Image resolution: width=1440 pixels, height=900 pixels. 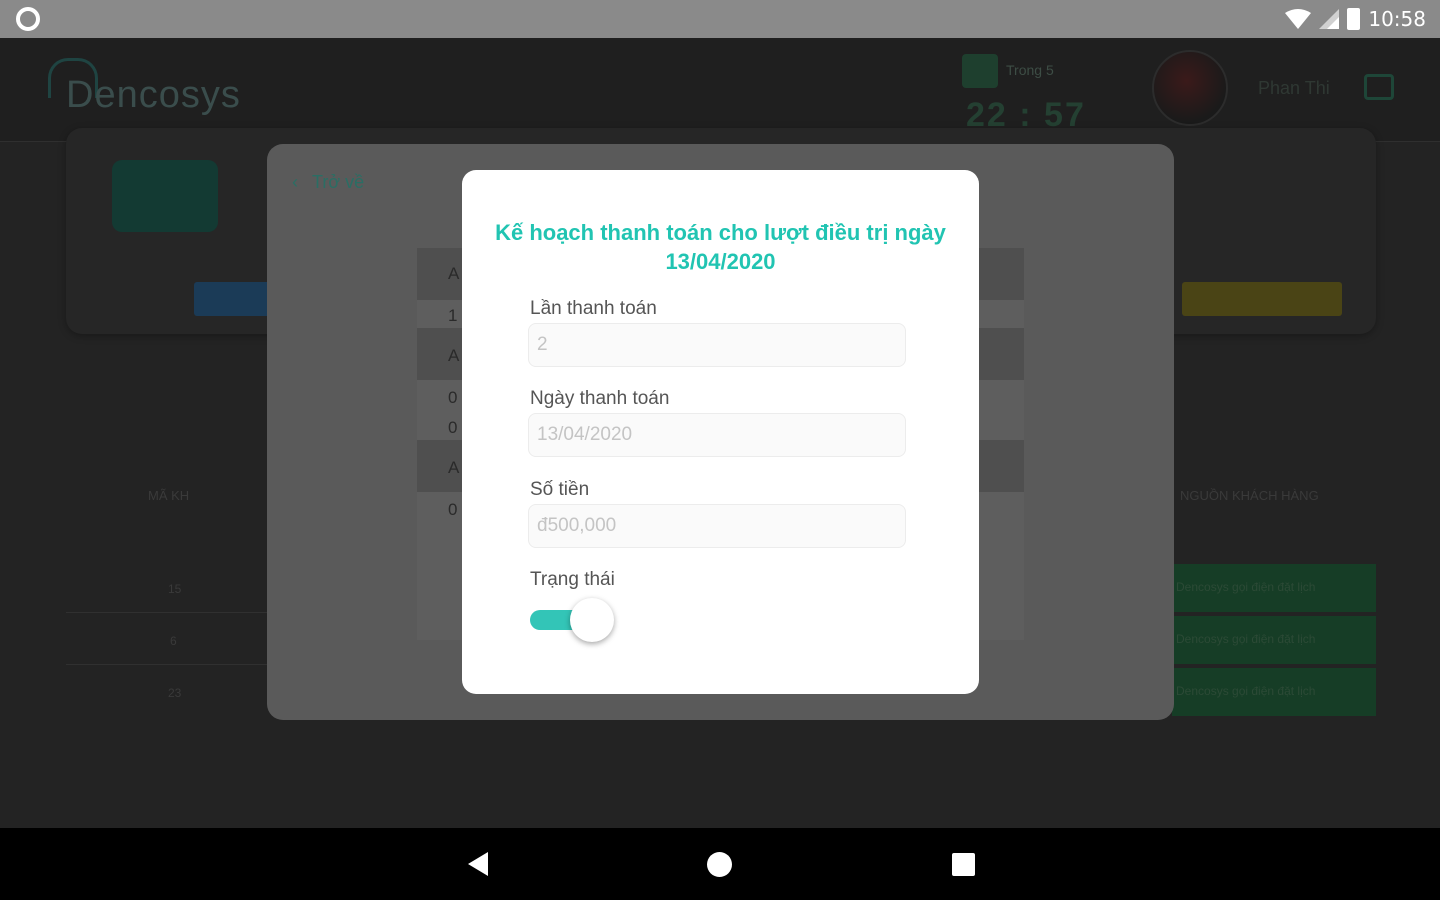 What do you see at coordinates (234, 299) in the screenshot?
I see `add-button` at bounding box center [234, 299].